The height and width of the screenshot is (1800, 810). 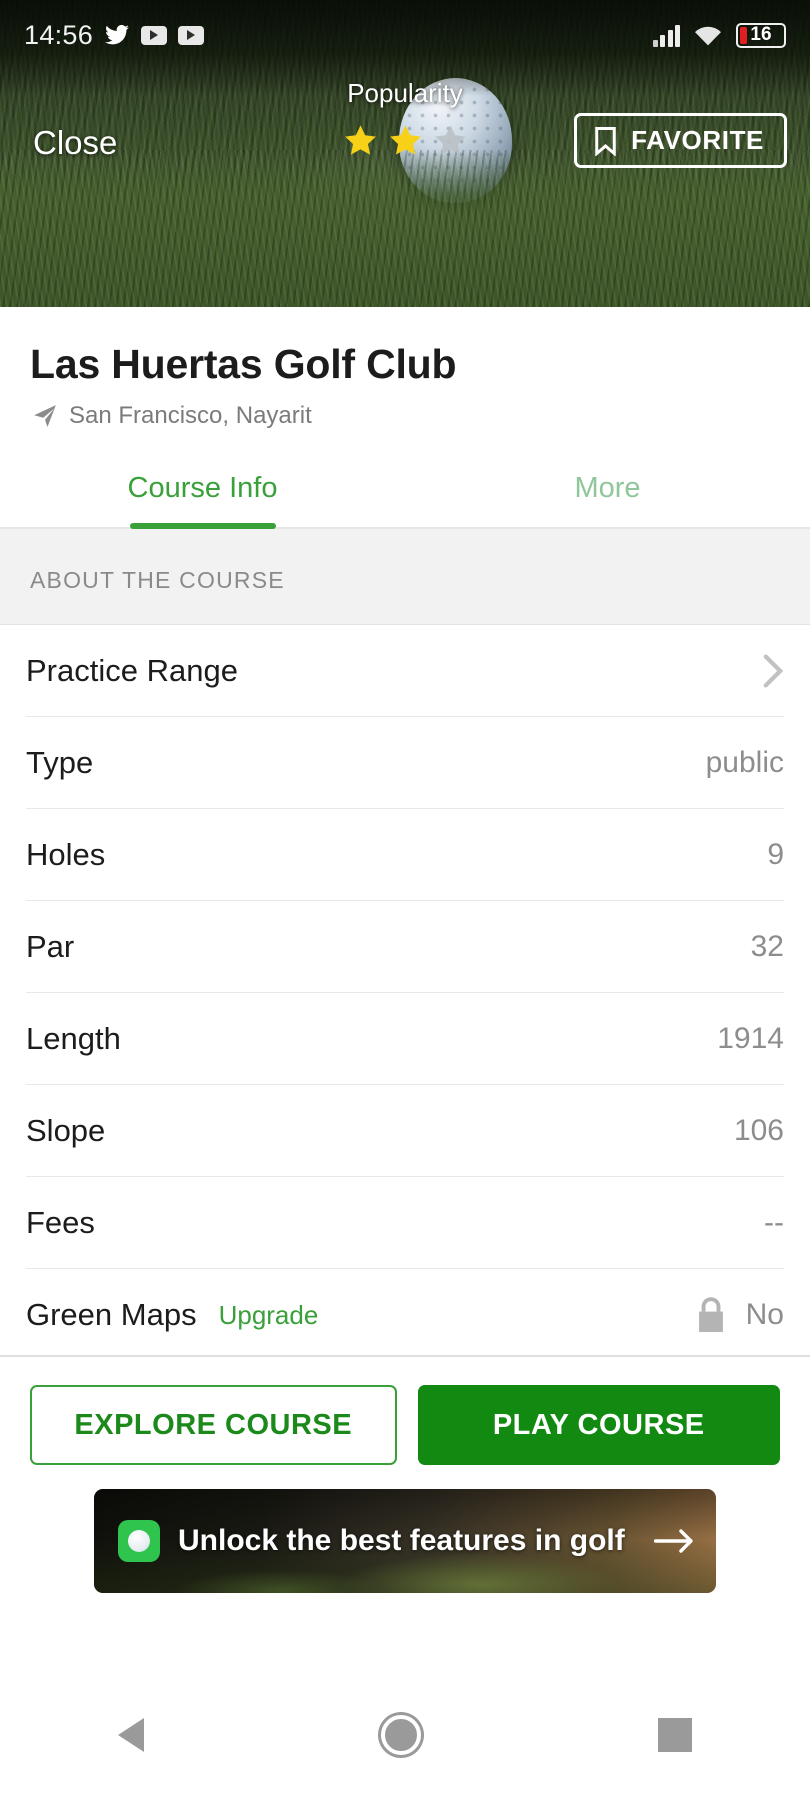 What do you see at coordinates (75, 143) in the screenshot?
I see `close-button: Close` at bounding box center [75, 143].